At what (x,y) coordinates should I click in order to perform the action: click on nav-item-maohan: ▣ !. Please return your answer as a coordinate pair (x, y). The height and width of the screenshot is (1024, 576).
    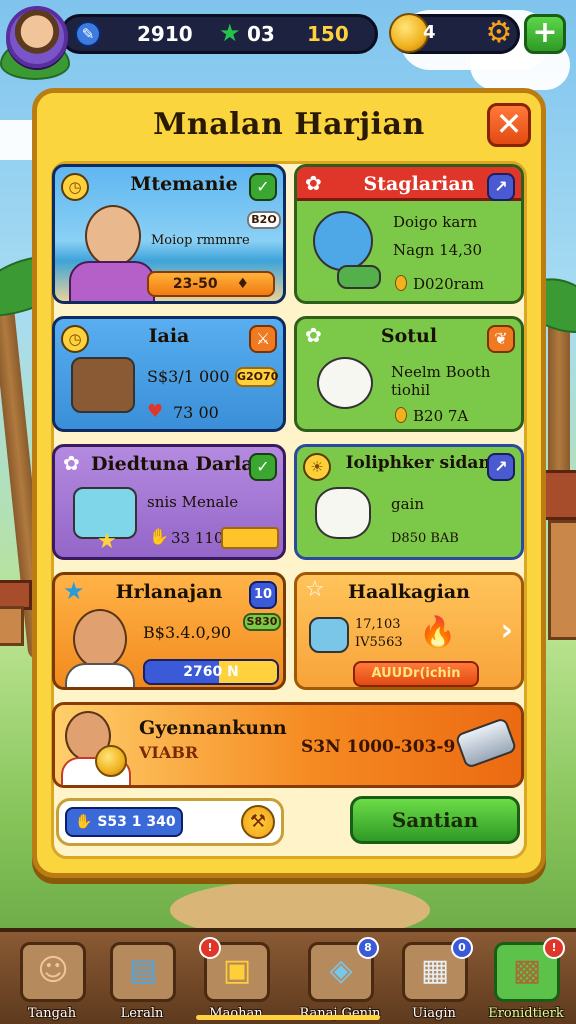
    Looking at the image, I should click on (234, 969).